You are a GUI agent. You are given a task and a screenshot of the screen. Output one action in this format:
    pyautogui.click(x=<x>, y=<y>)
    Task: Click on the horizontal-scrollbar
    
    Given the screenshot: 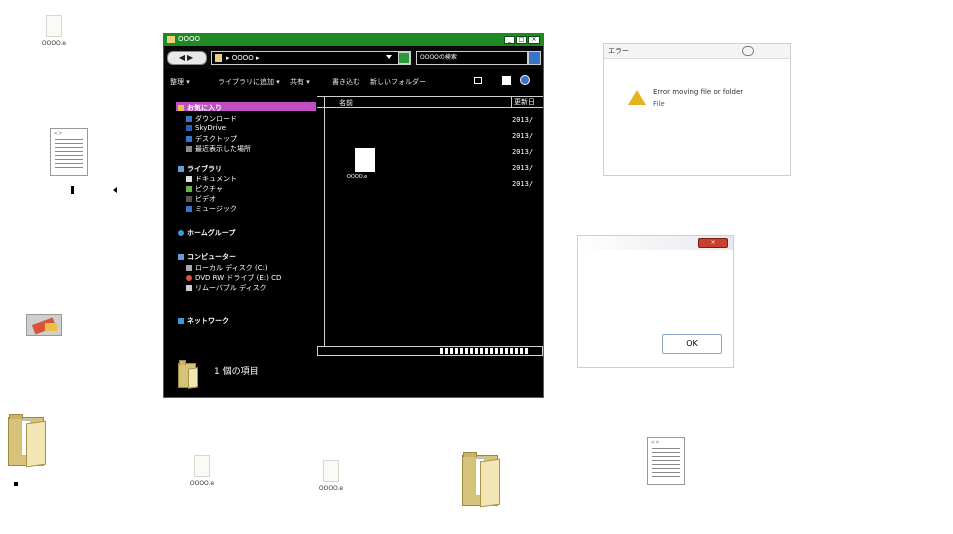 What is the action you would take?
    pyautogui.click(x=430, y=351)
    